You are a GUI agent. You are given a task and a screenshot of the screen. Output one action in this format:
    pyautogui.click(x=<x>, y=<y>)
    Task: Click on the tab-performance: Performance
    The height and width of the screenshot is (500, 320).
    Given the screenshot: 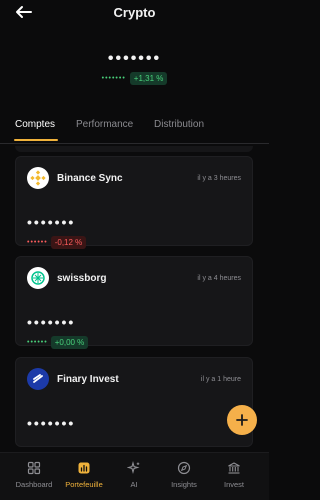 What is the action you would take?
    pyautogui.click(x=104, y=124)
    